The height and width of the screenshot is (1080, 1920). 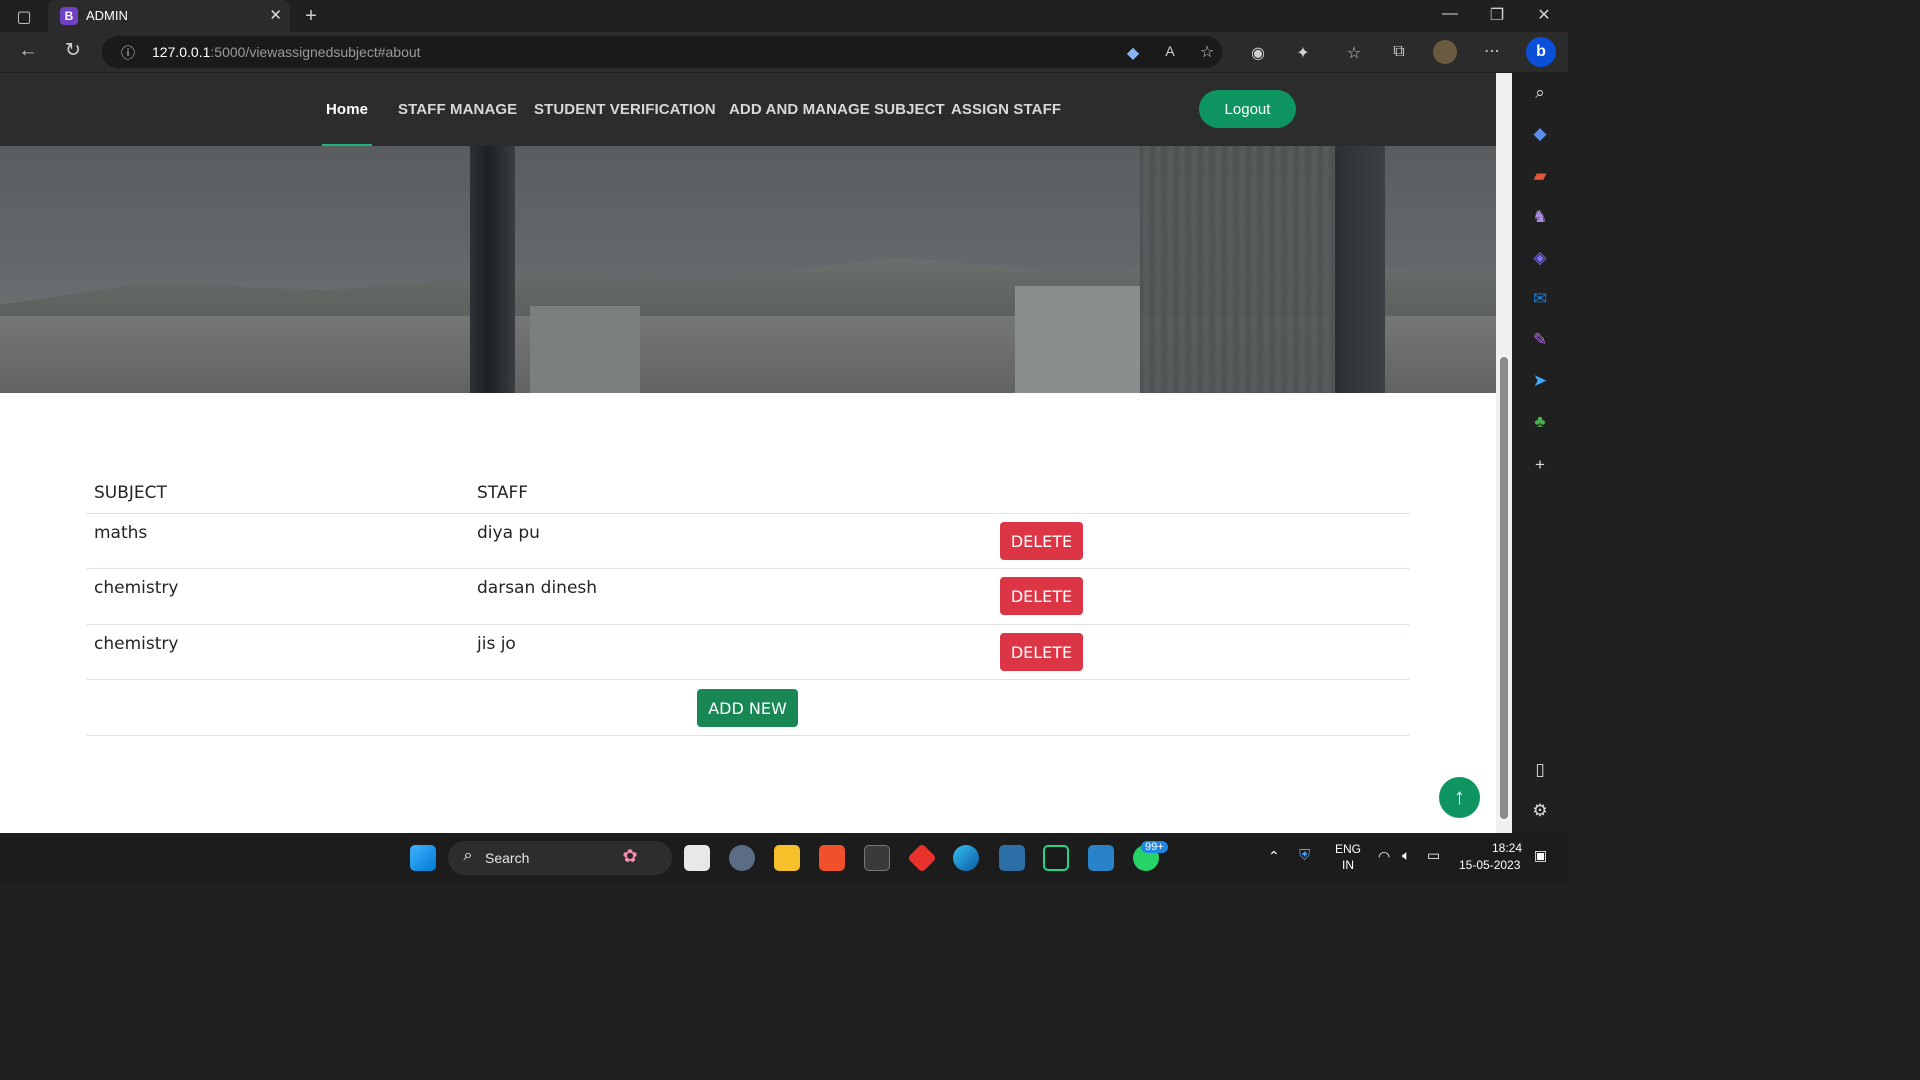 I want to click on search-label: Search, so click(x=507, y=858).